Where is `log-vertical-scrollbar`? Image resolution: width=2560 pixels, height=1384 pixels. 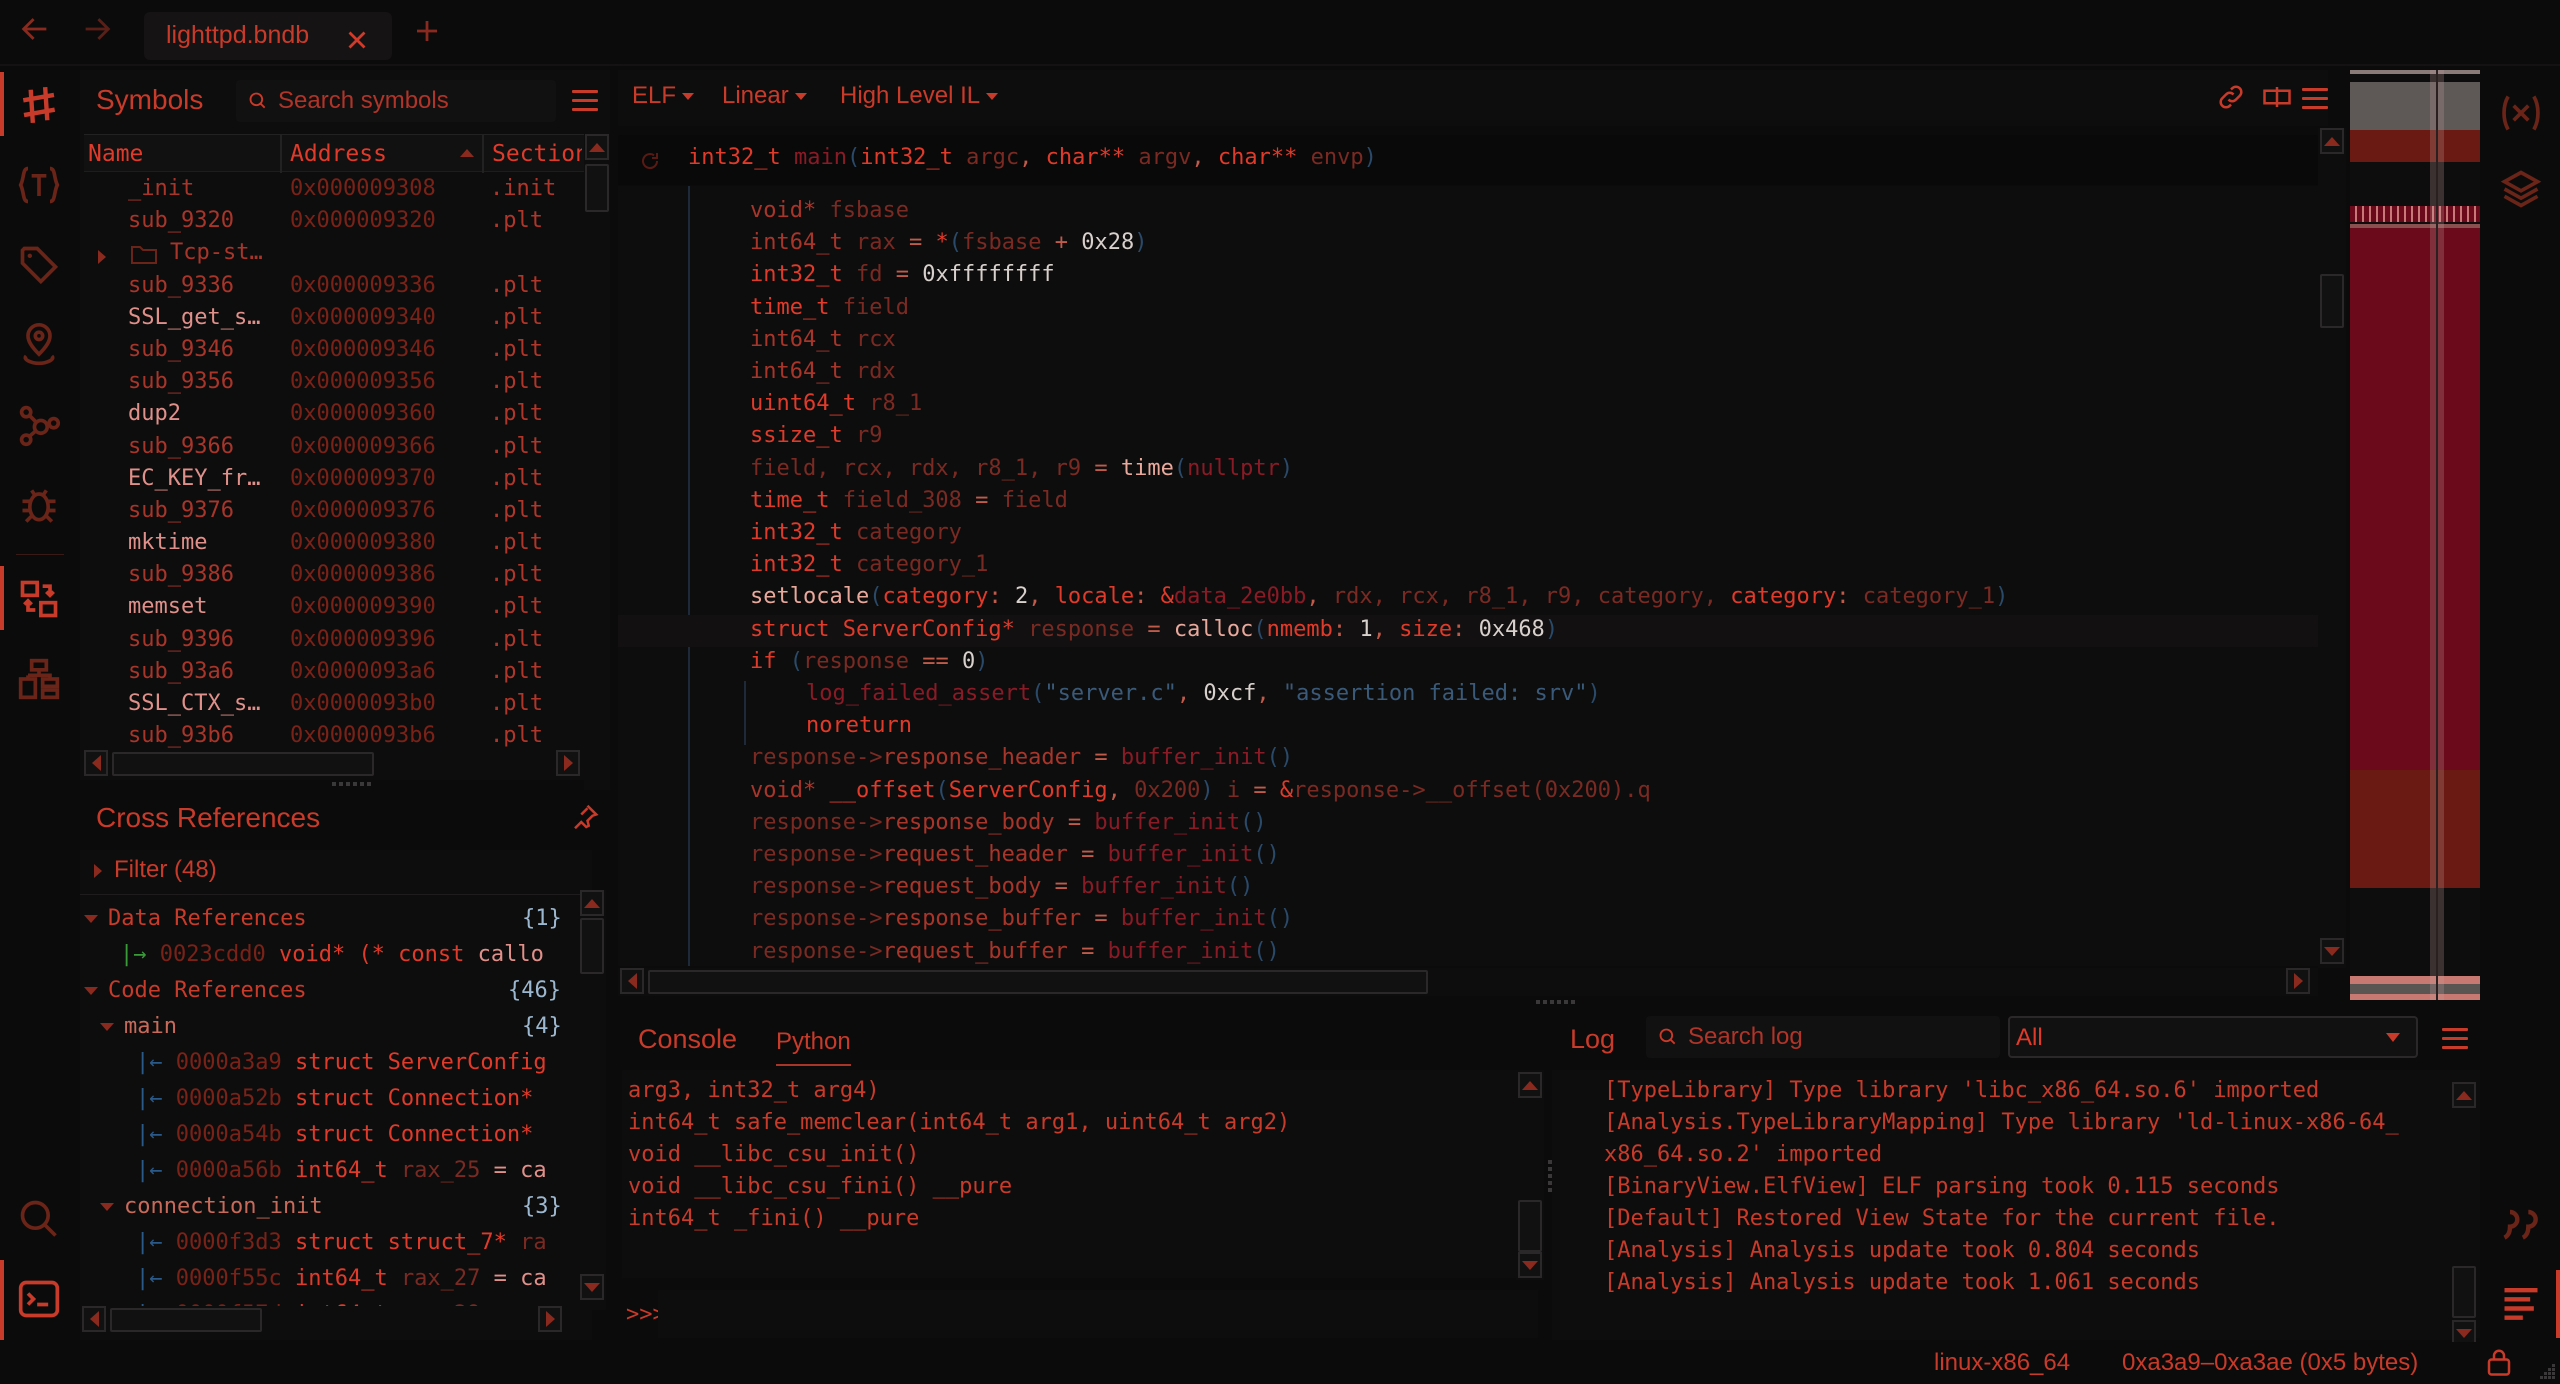 log-vertical-scrollbar is located at coordinates (2466, 1208).